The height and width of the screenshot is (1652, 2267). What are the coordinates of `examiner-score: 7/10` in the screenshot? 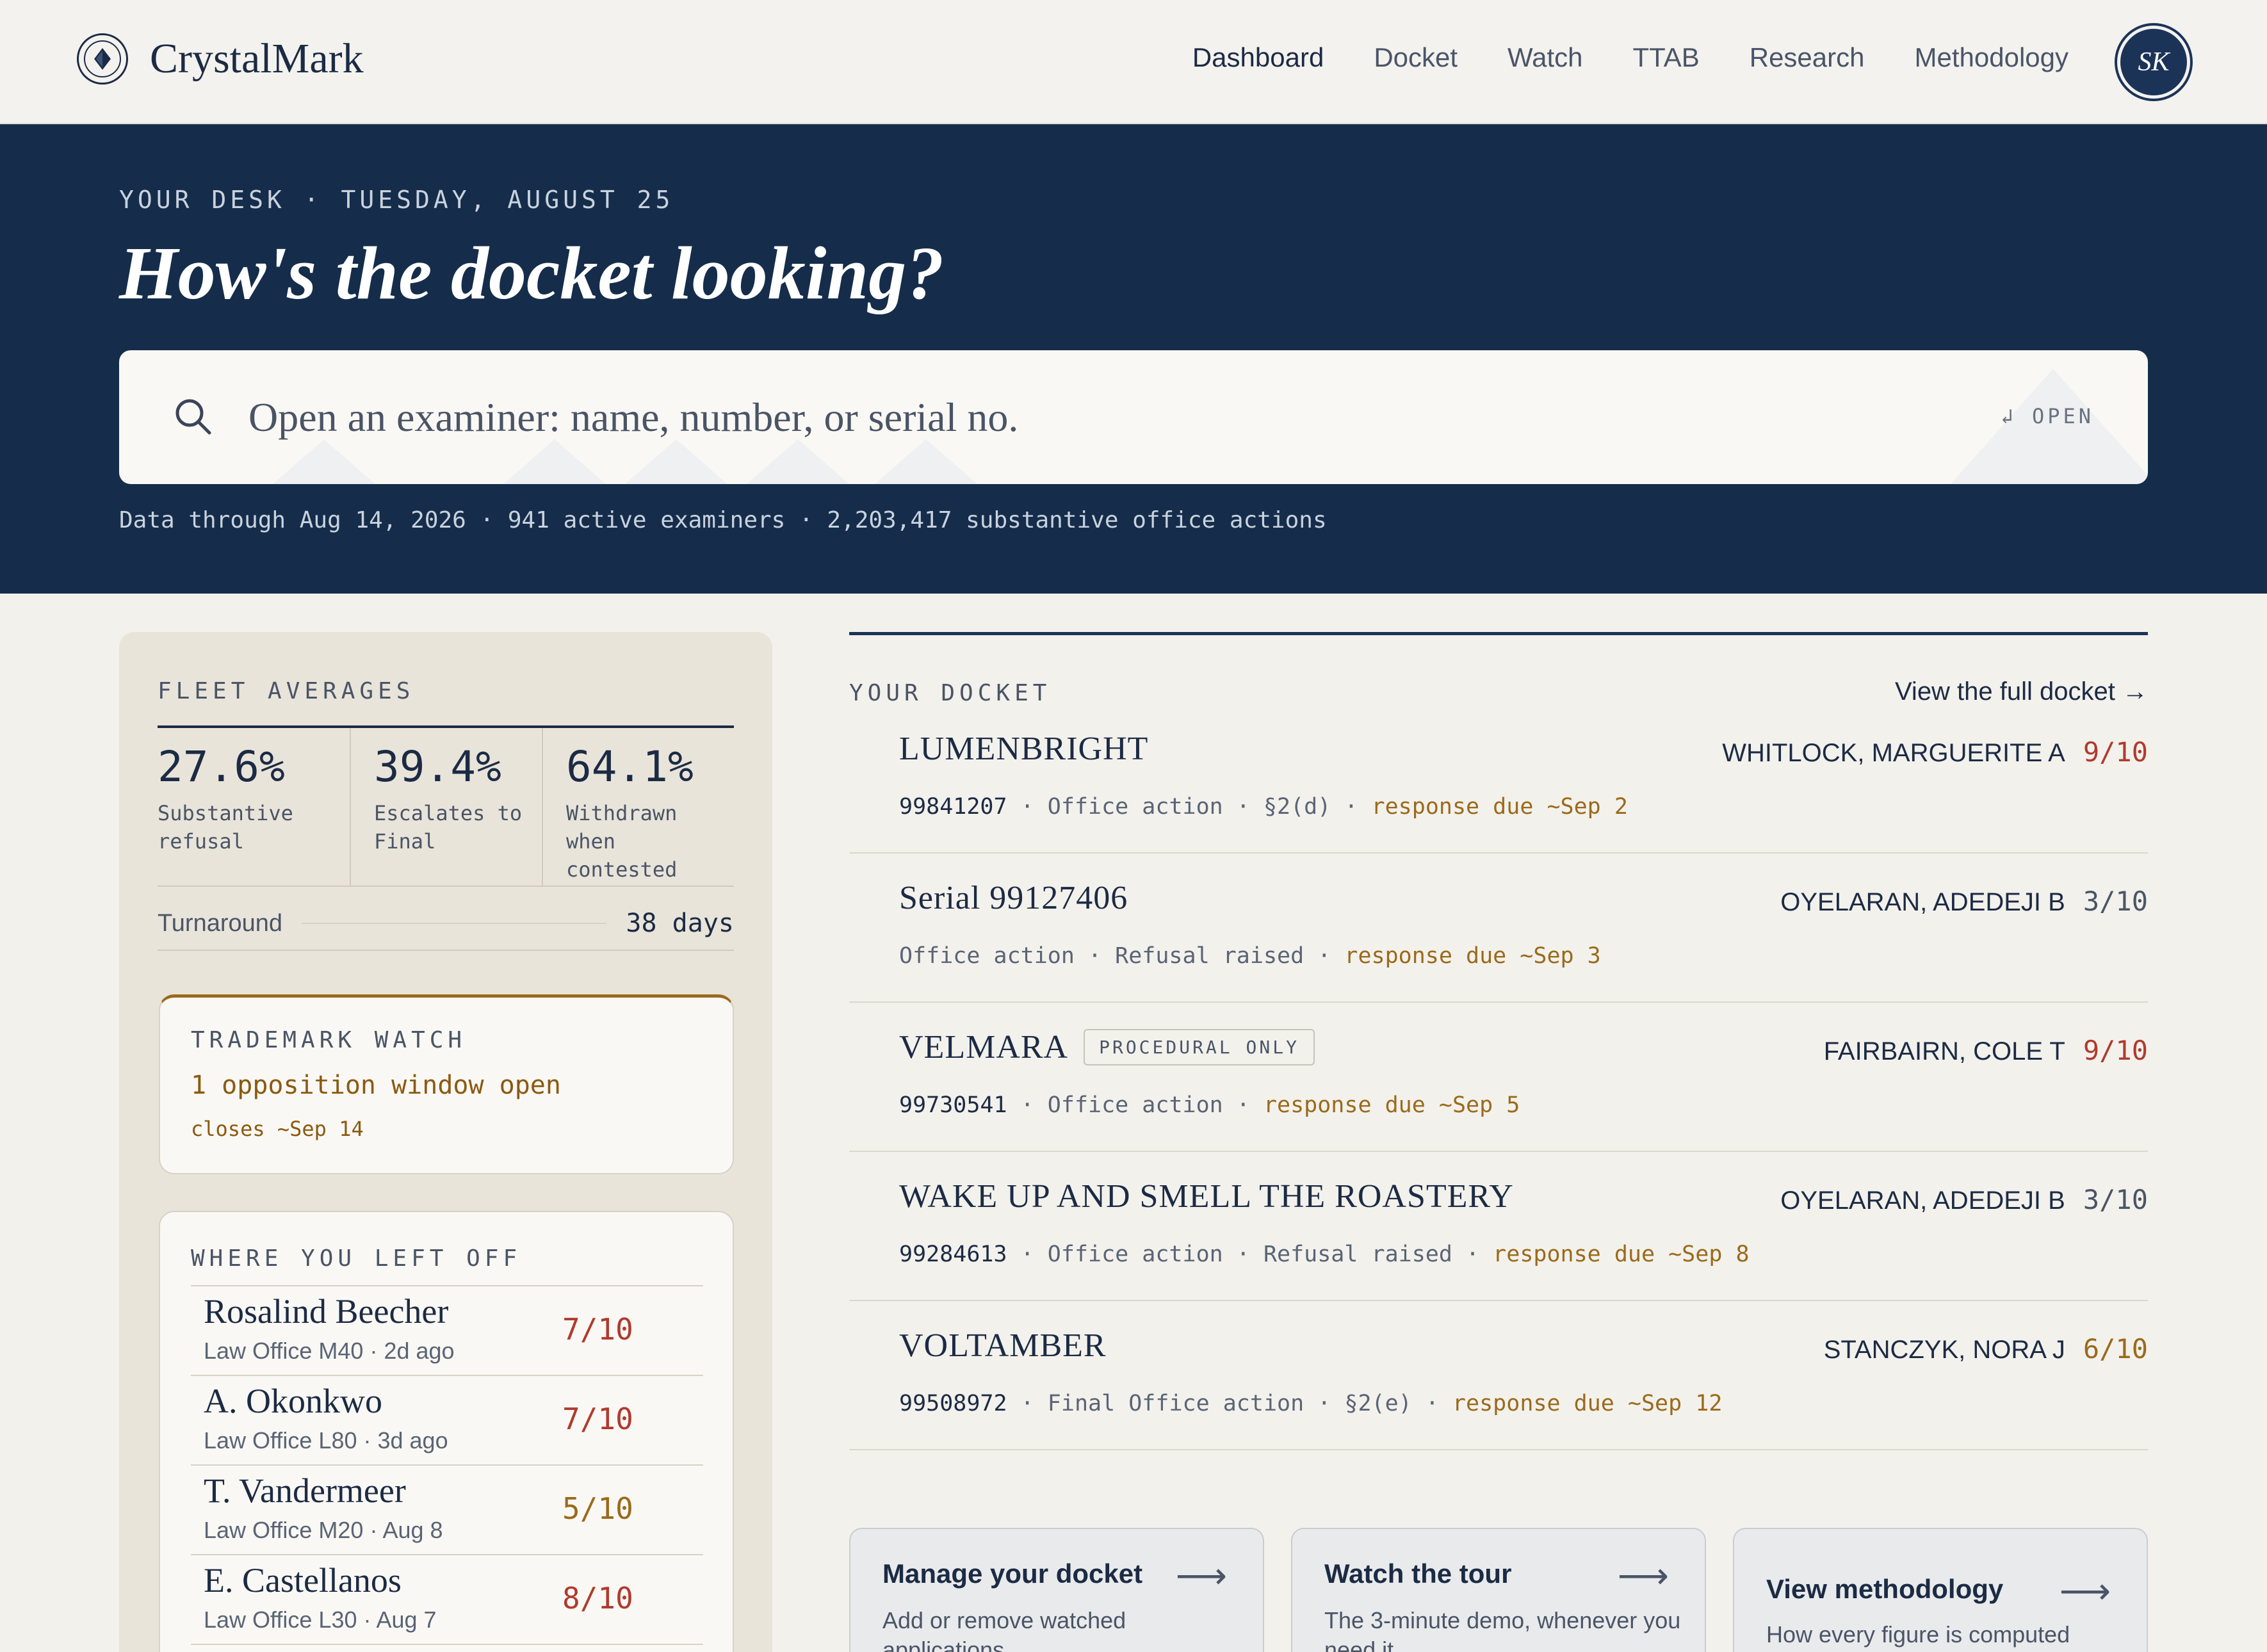 It's located at (597, 1329).